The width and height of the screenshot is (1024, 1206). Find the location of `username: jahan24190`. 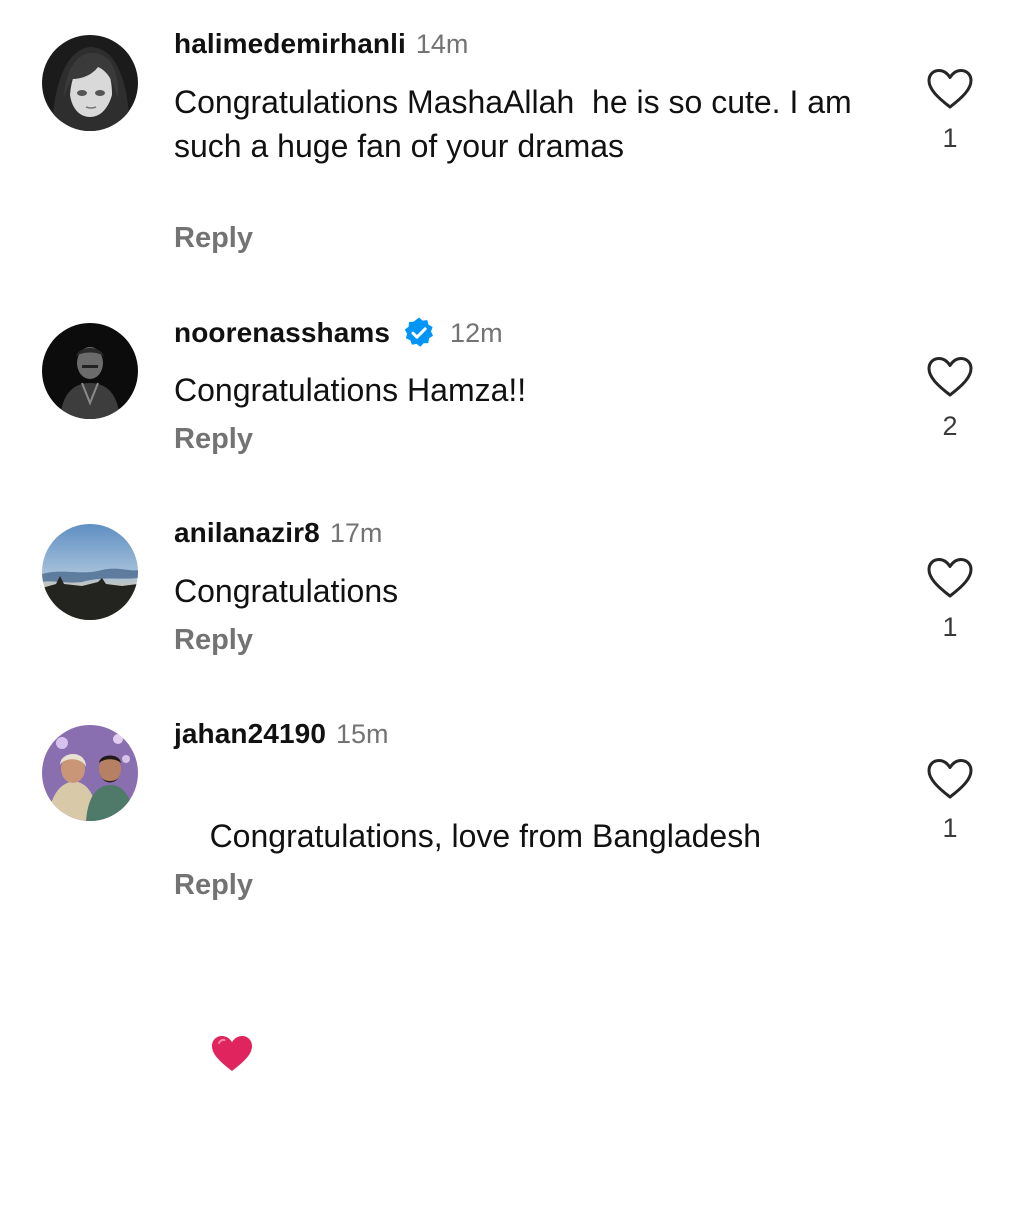

username: jahan24190 is located at coordinates (250, 734).